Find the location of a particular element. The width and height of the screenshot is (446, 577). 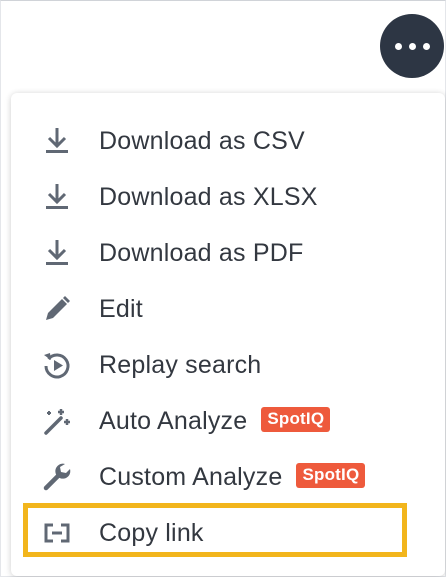

menu-item-download-pdf: Download as PDF is located at coordinates (228, 253).